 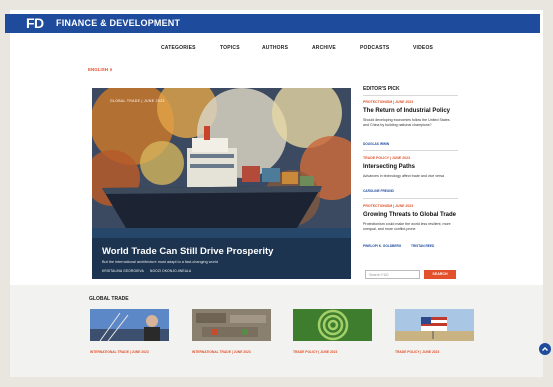 I want to click on ep-author: CAROLINE FREUND, so click(x=378, y=191).